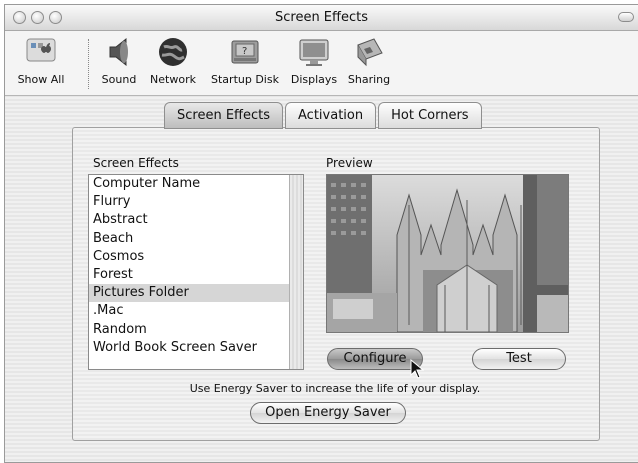  I want to click on toolbar-sound: Sound, so click(119, 60).